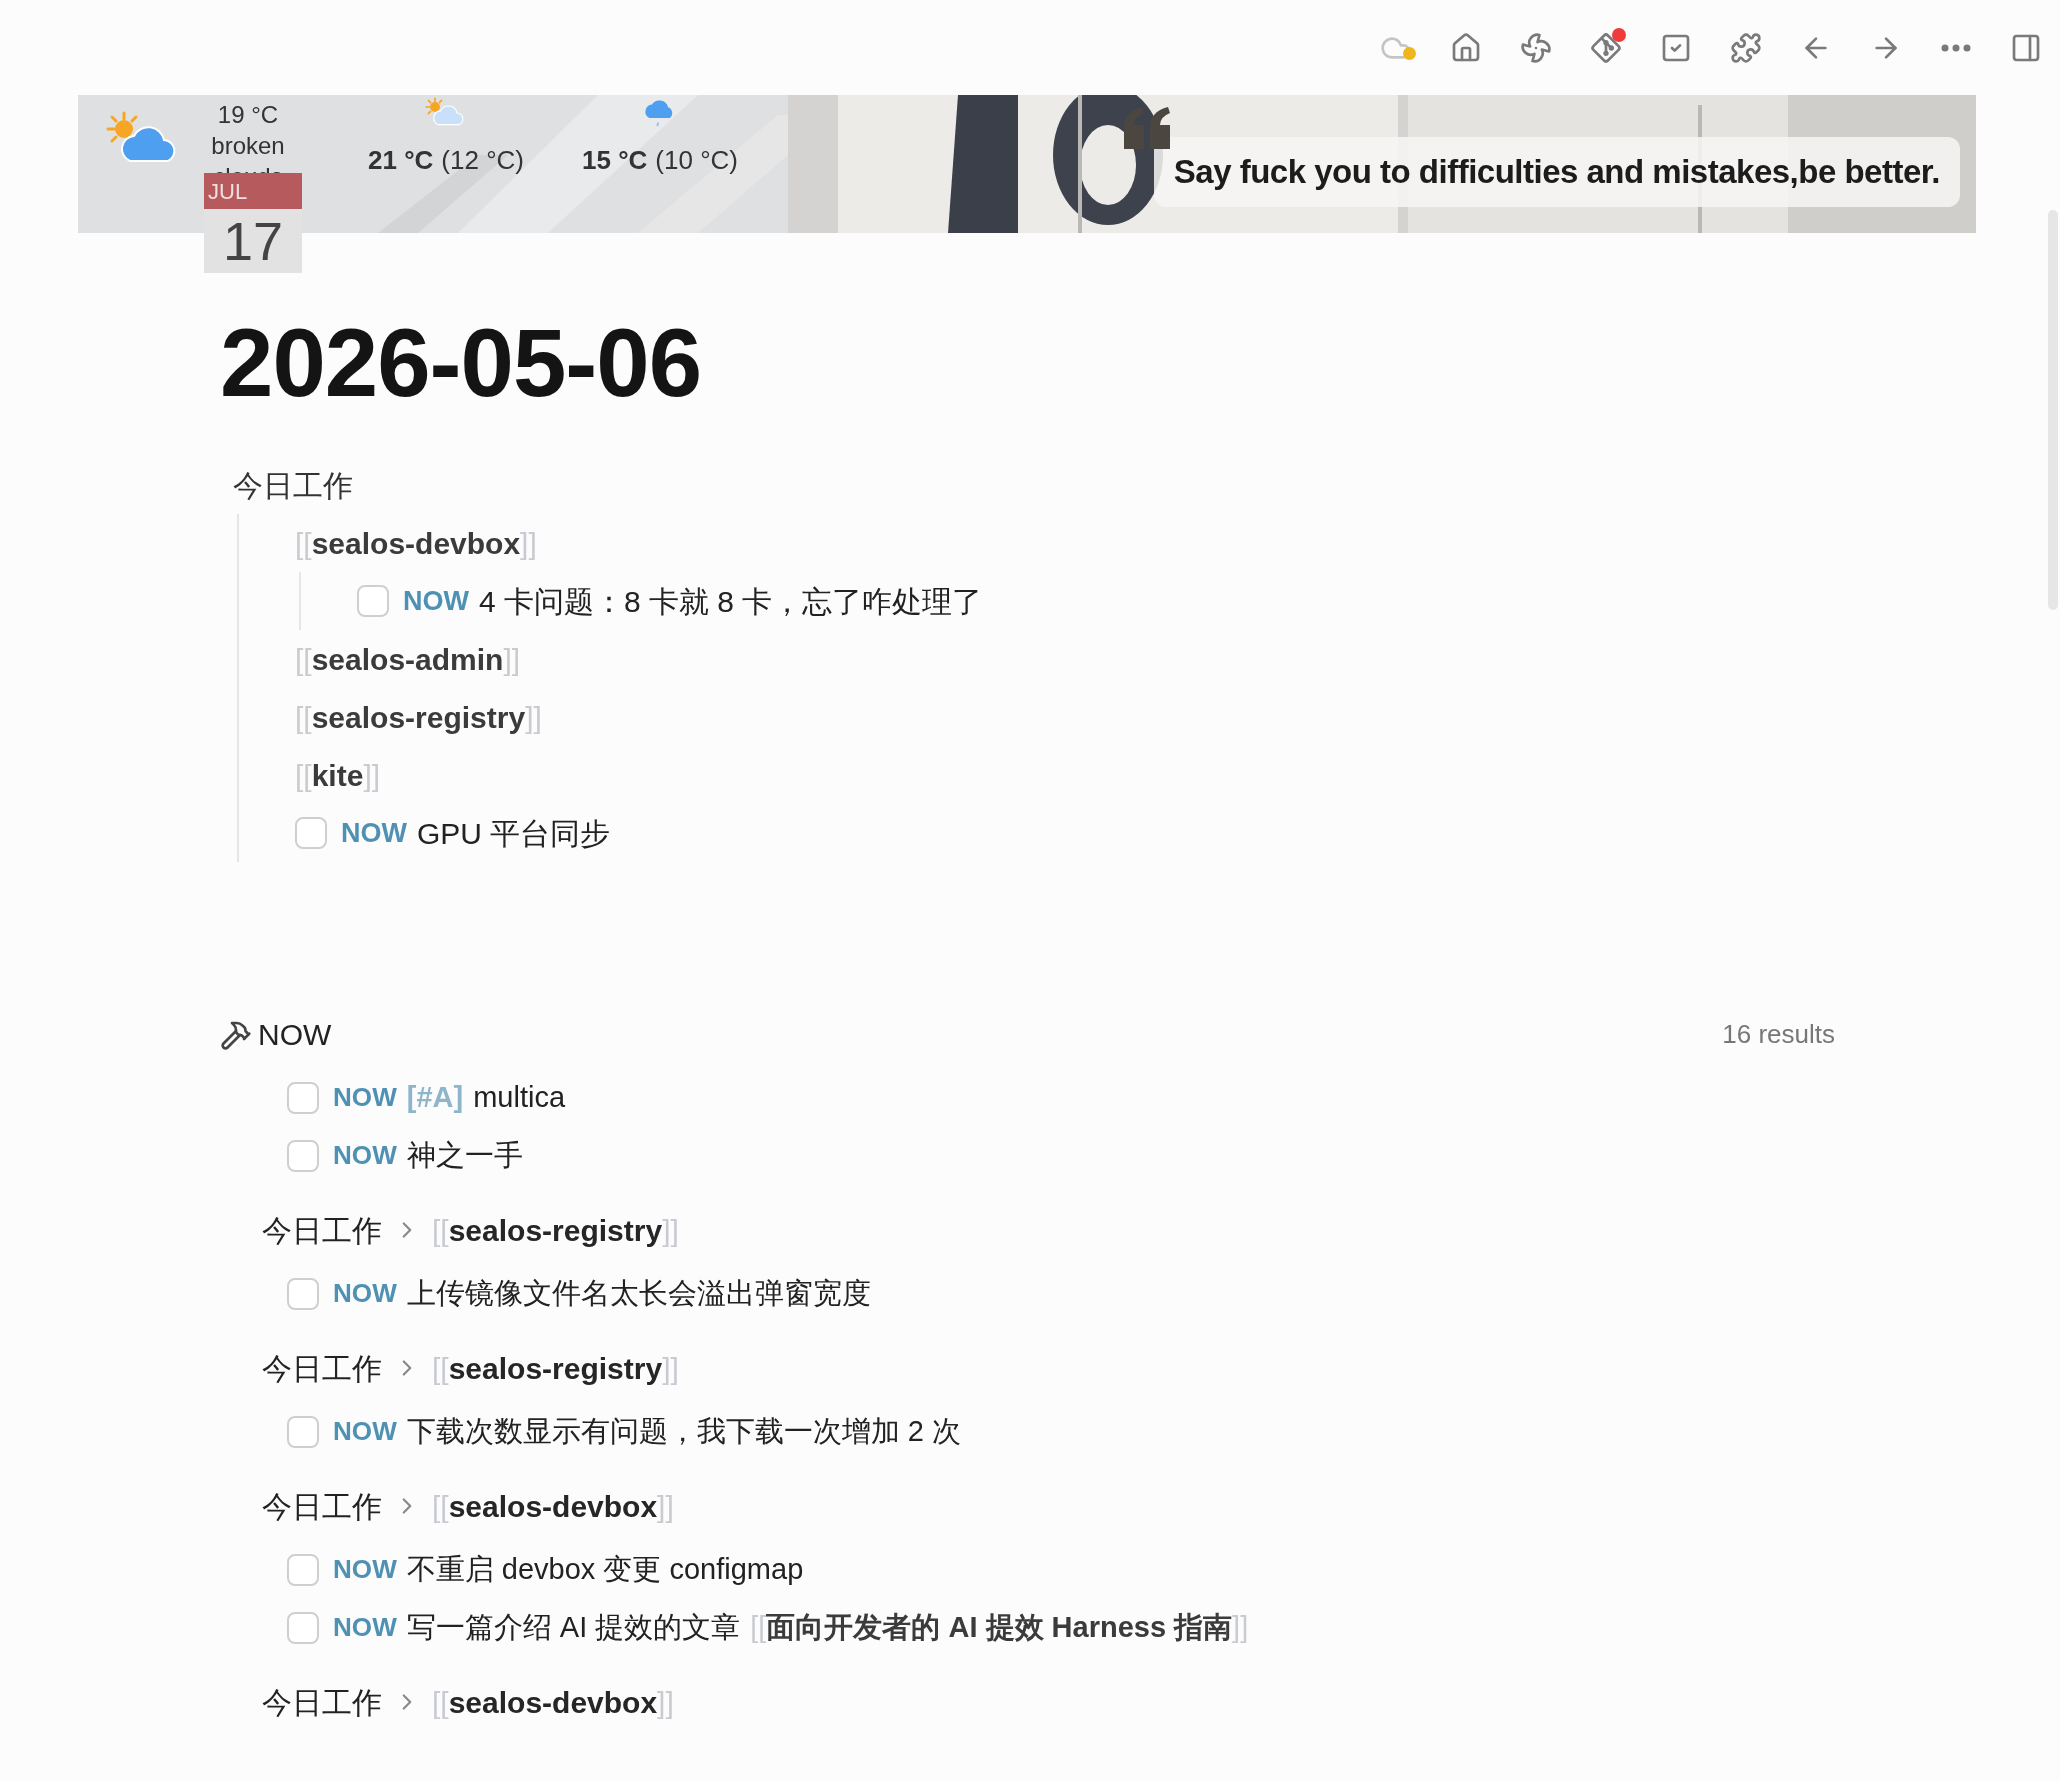 Image resolution: width=2060 pixels, height=1782 pixels. I want to click on fan-icon, so click(1536, 47).